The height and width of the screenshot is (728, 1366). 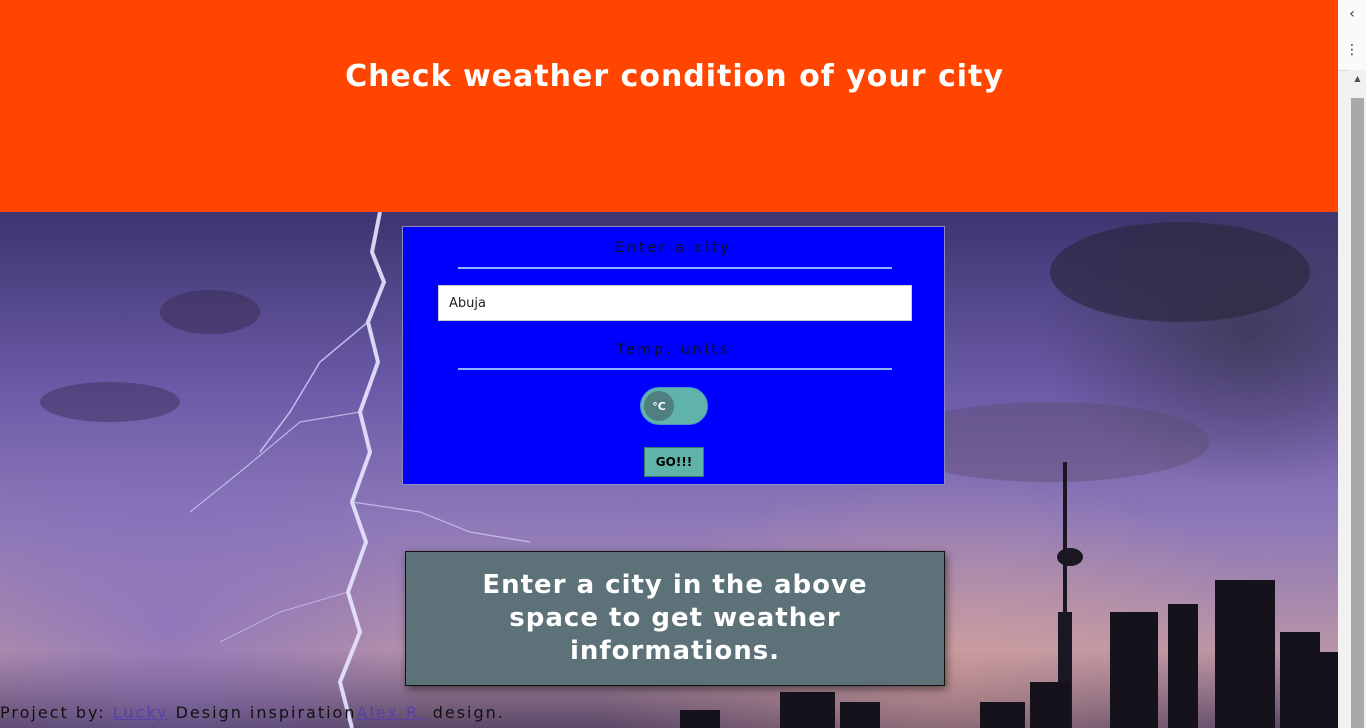 I want to click on weather-form: Enter a city Temp. units °C GO!!!, so click(x=673, y=355).